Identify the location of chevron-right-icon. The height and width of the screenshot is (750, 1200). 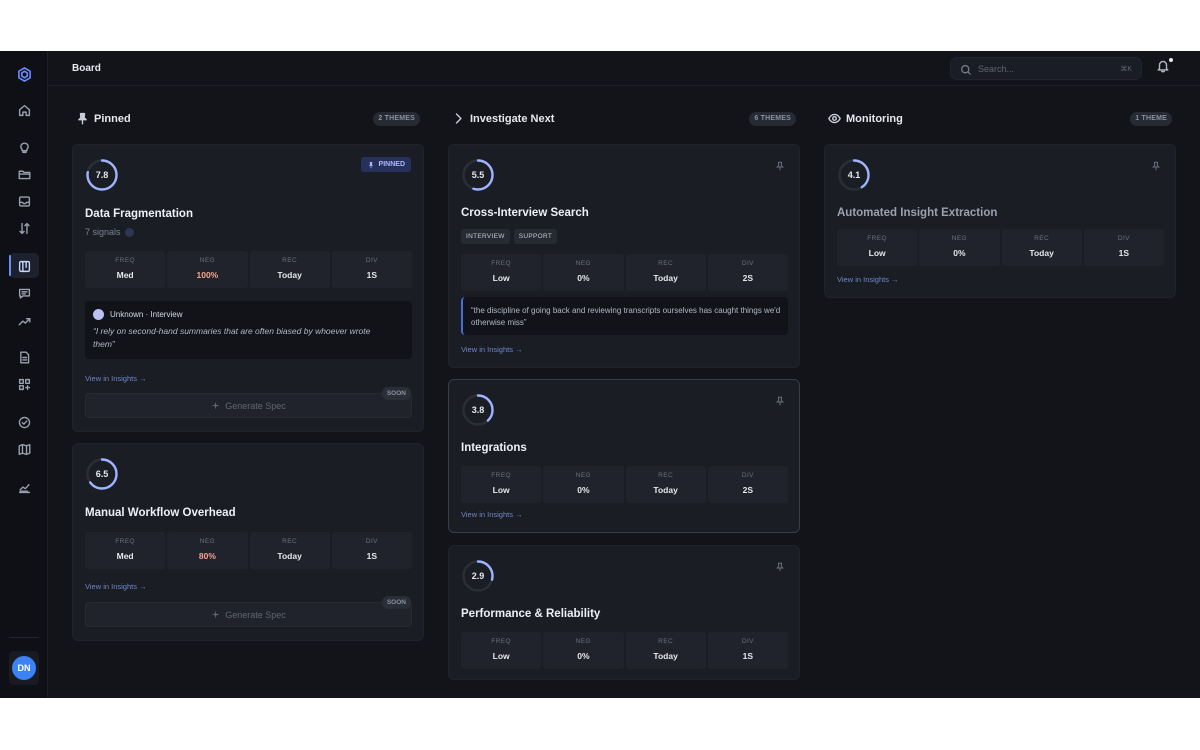
(459, 119).